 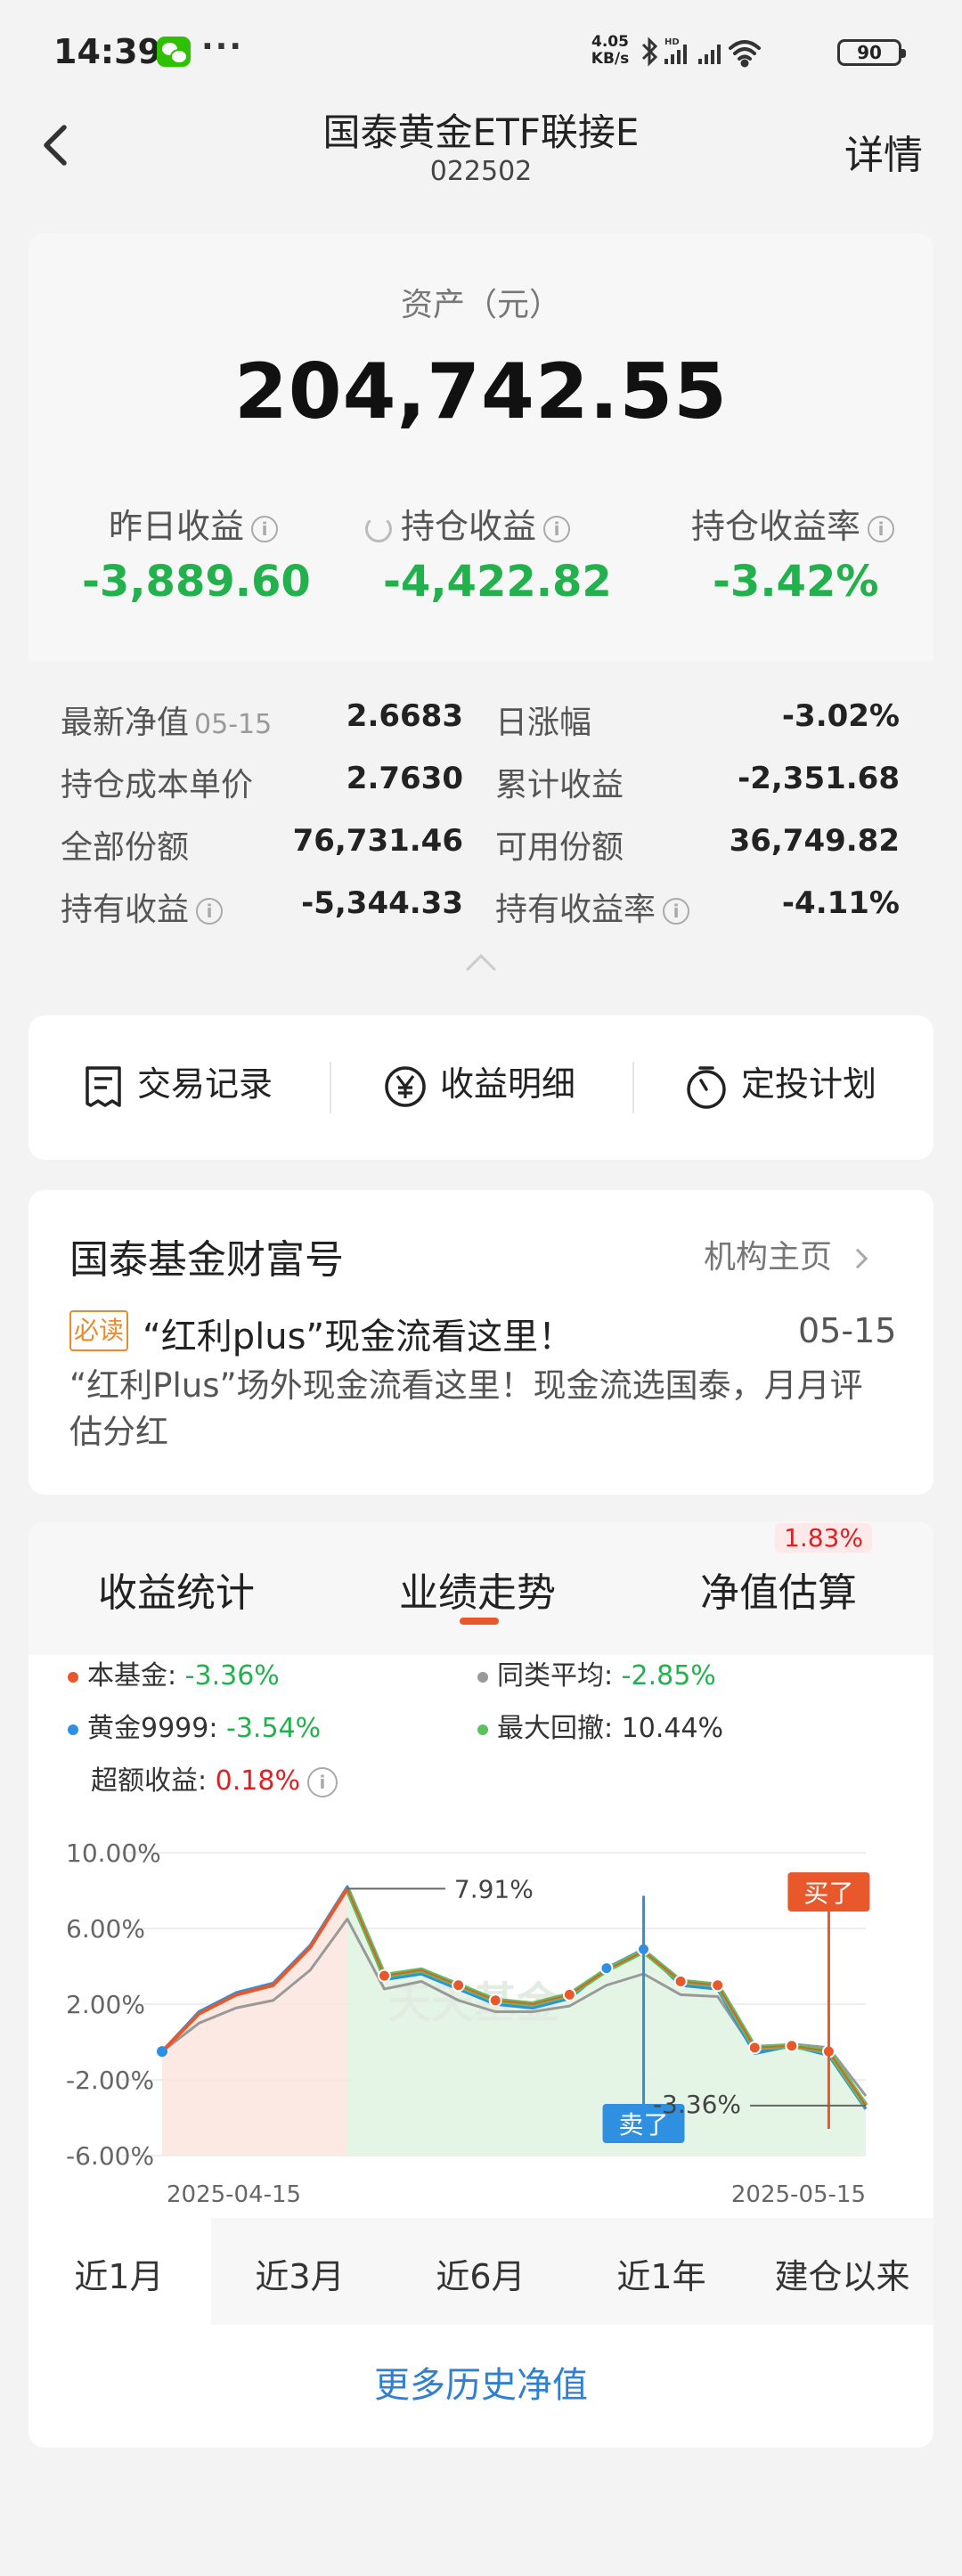 I want to click on link-label: 机构主页, so click(x=768, y=1258).